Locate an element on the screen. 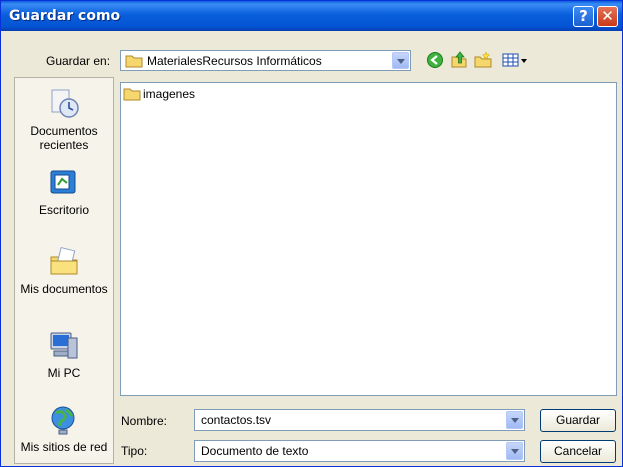  place-my-documents: Mis documentos is located at coordinates (64, 271).